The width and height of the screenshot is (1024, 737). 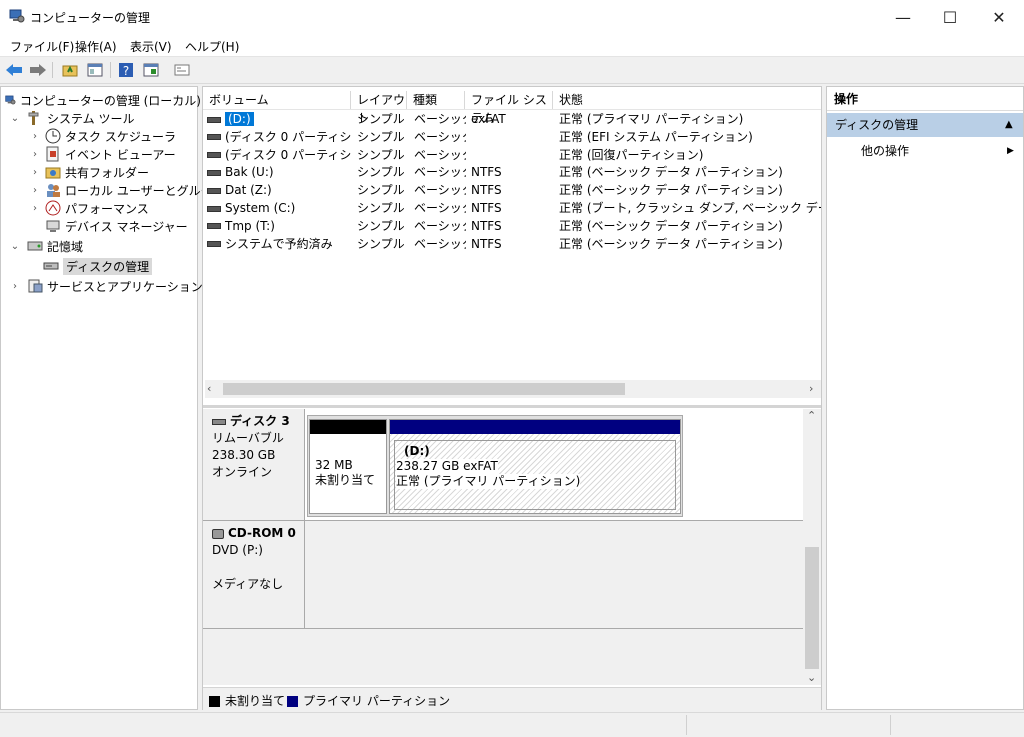 What do you see at coordinates (512, 45) in the screenshot?
I see `menu-bar: ファイル(F) 操作(A) 表示(V) ヘルプ(H)` at bounding box center [512, 45].